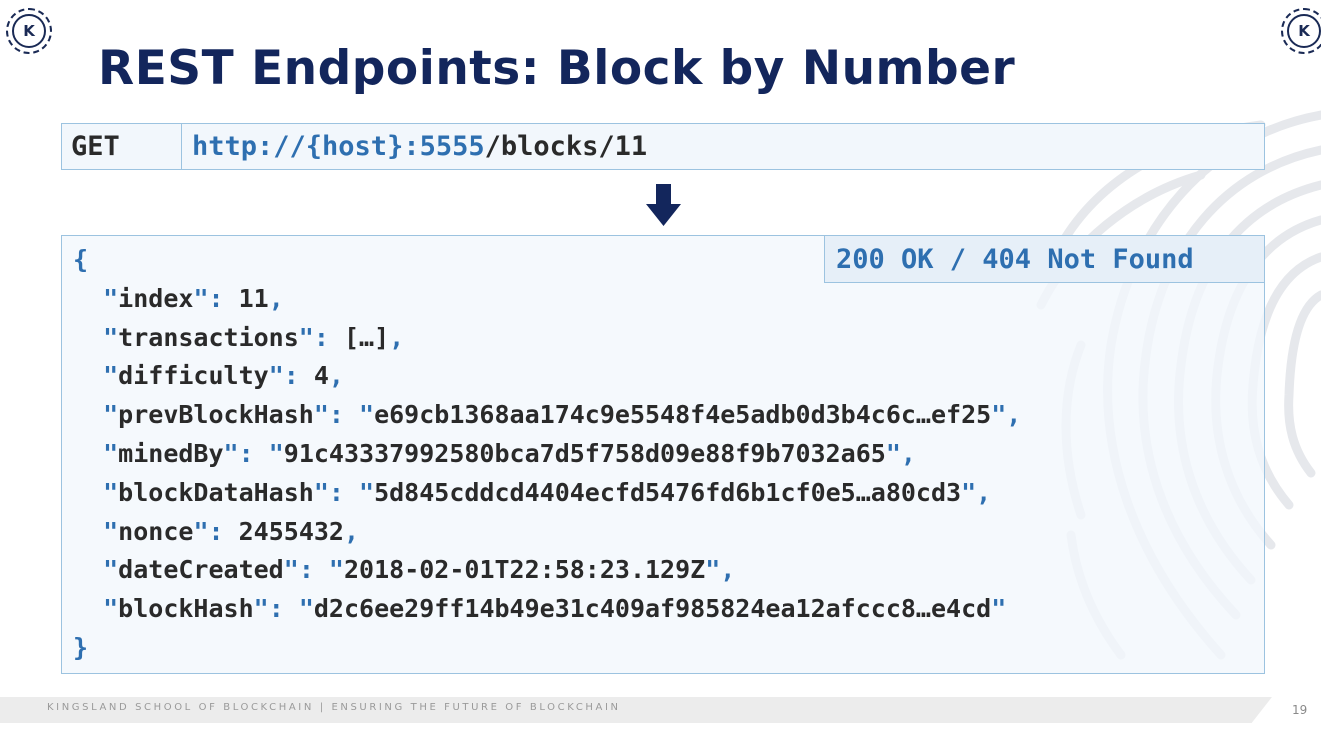  I want to click on url-base: http://{host}:5555, so click(338, 146).